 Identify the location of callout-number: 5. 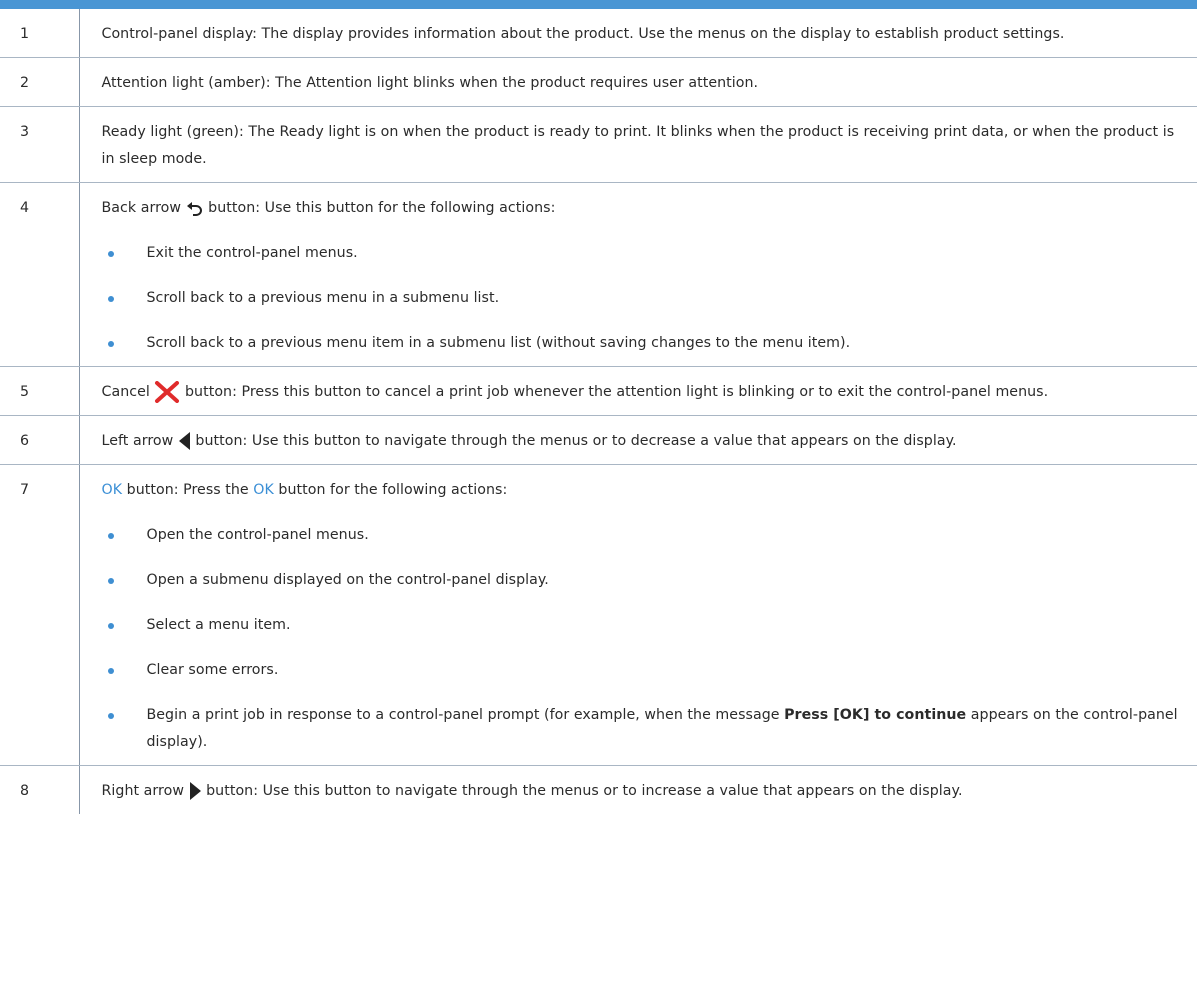
(40, 391).